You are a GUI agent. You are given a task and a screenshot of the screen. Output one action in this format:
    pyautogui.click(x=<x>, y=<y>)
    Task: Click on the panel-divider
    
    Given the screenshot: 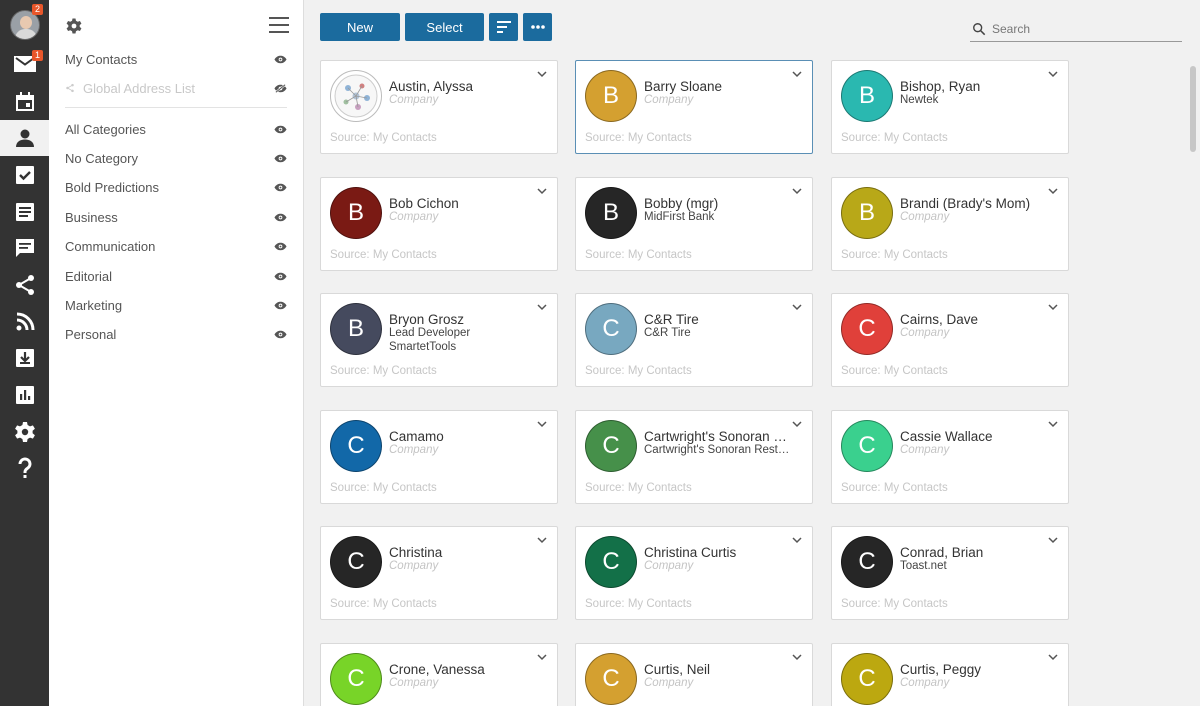 What is the action you would take?
    pyautogui.click(x=176, y=107)
    